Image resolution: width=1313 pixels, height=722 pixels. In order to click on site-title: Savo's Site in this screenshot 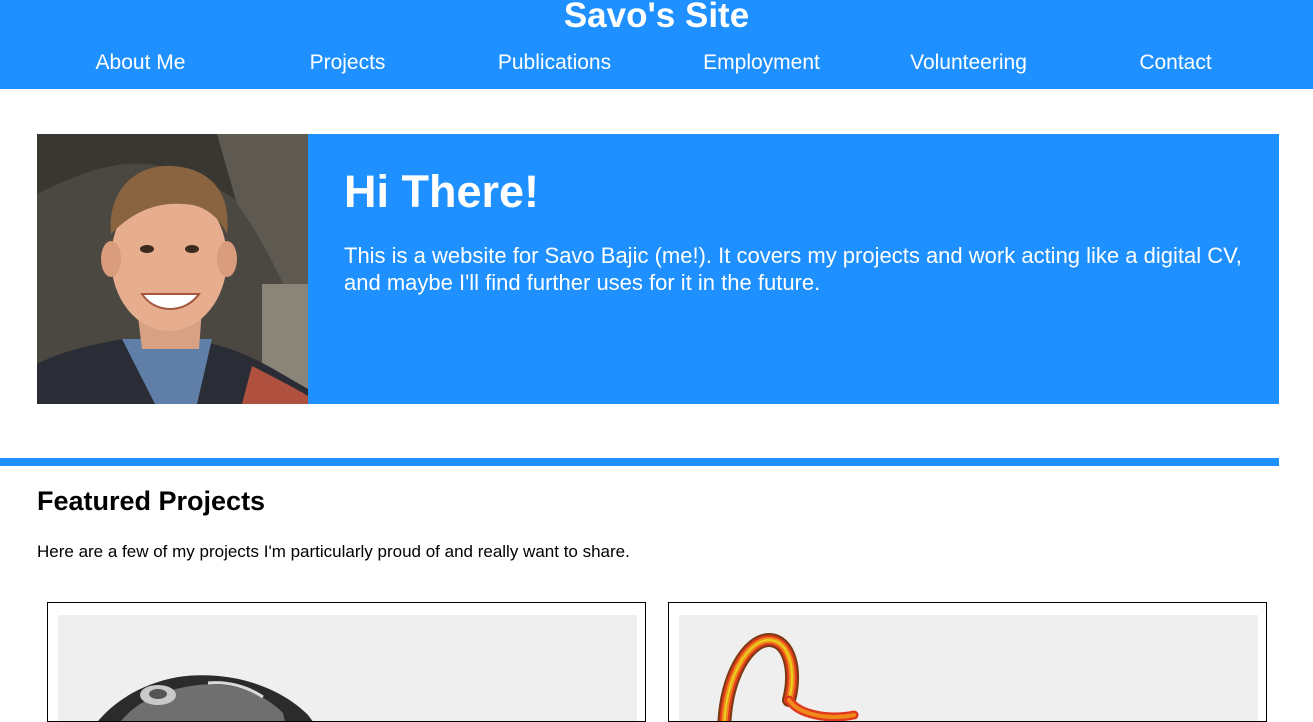, I will do `click(656, 18)`.